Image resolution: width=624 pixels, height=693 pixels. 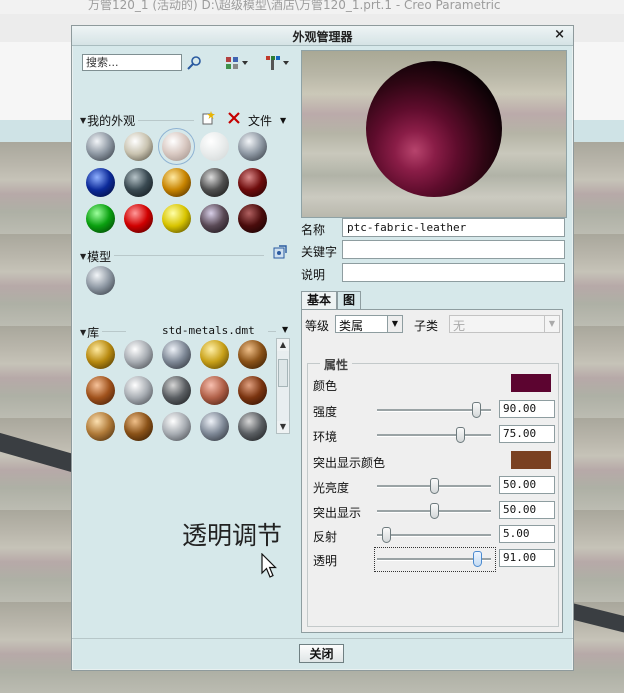 What do you see at coordinates (325, 561) in the screenshot?
I see `transparency-label: 透明` at bounding box center [325, 561].